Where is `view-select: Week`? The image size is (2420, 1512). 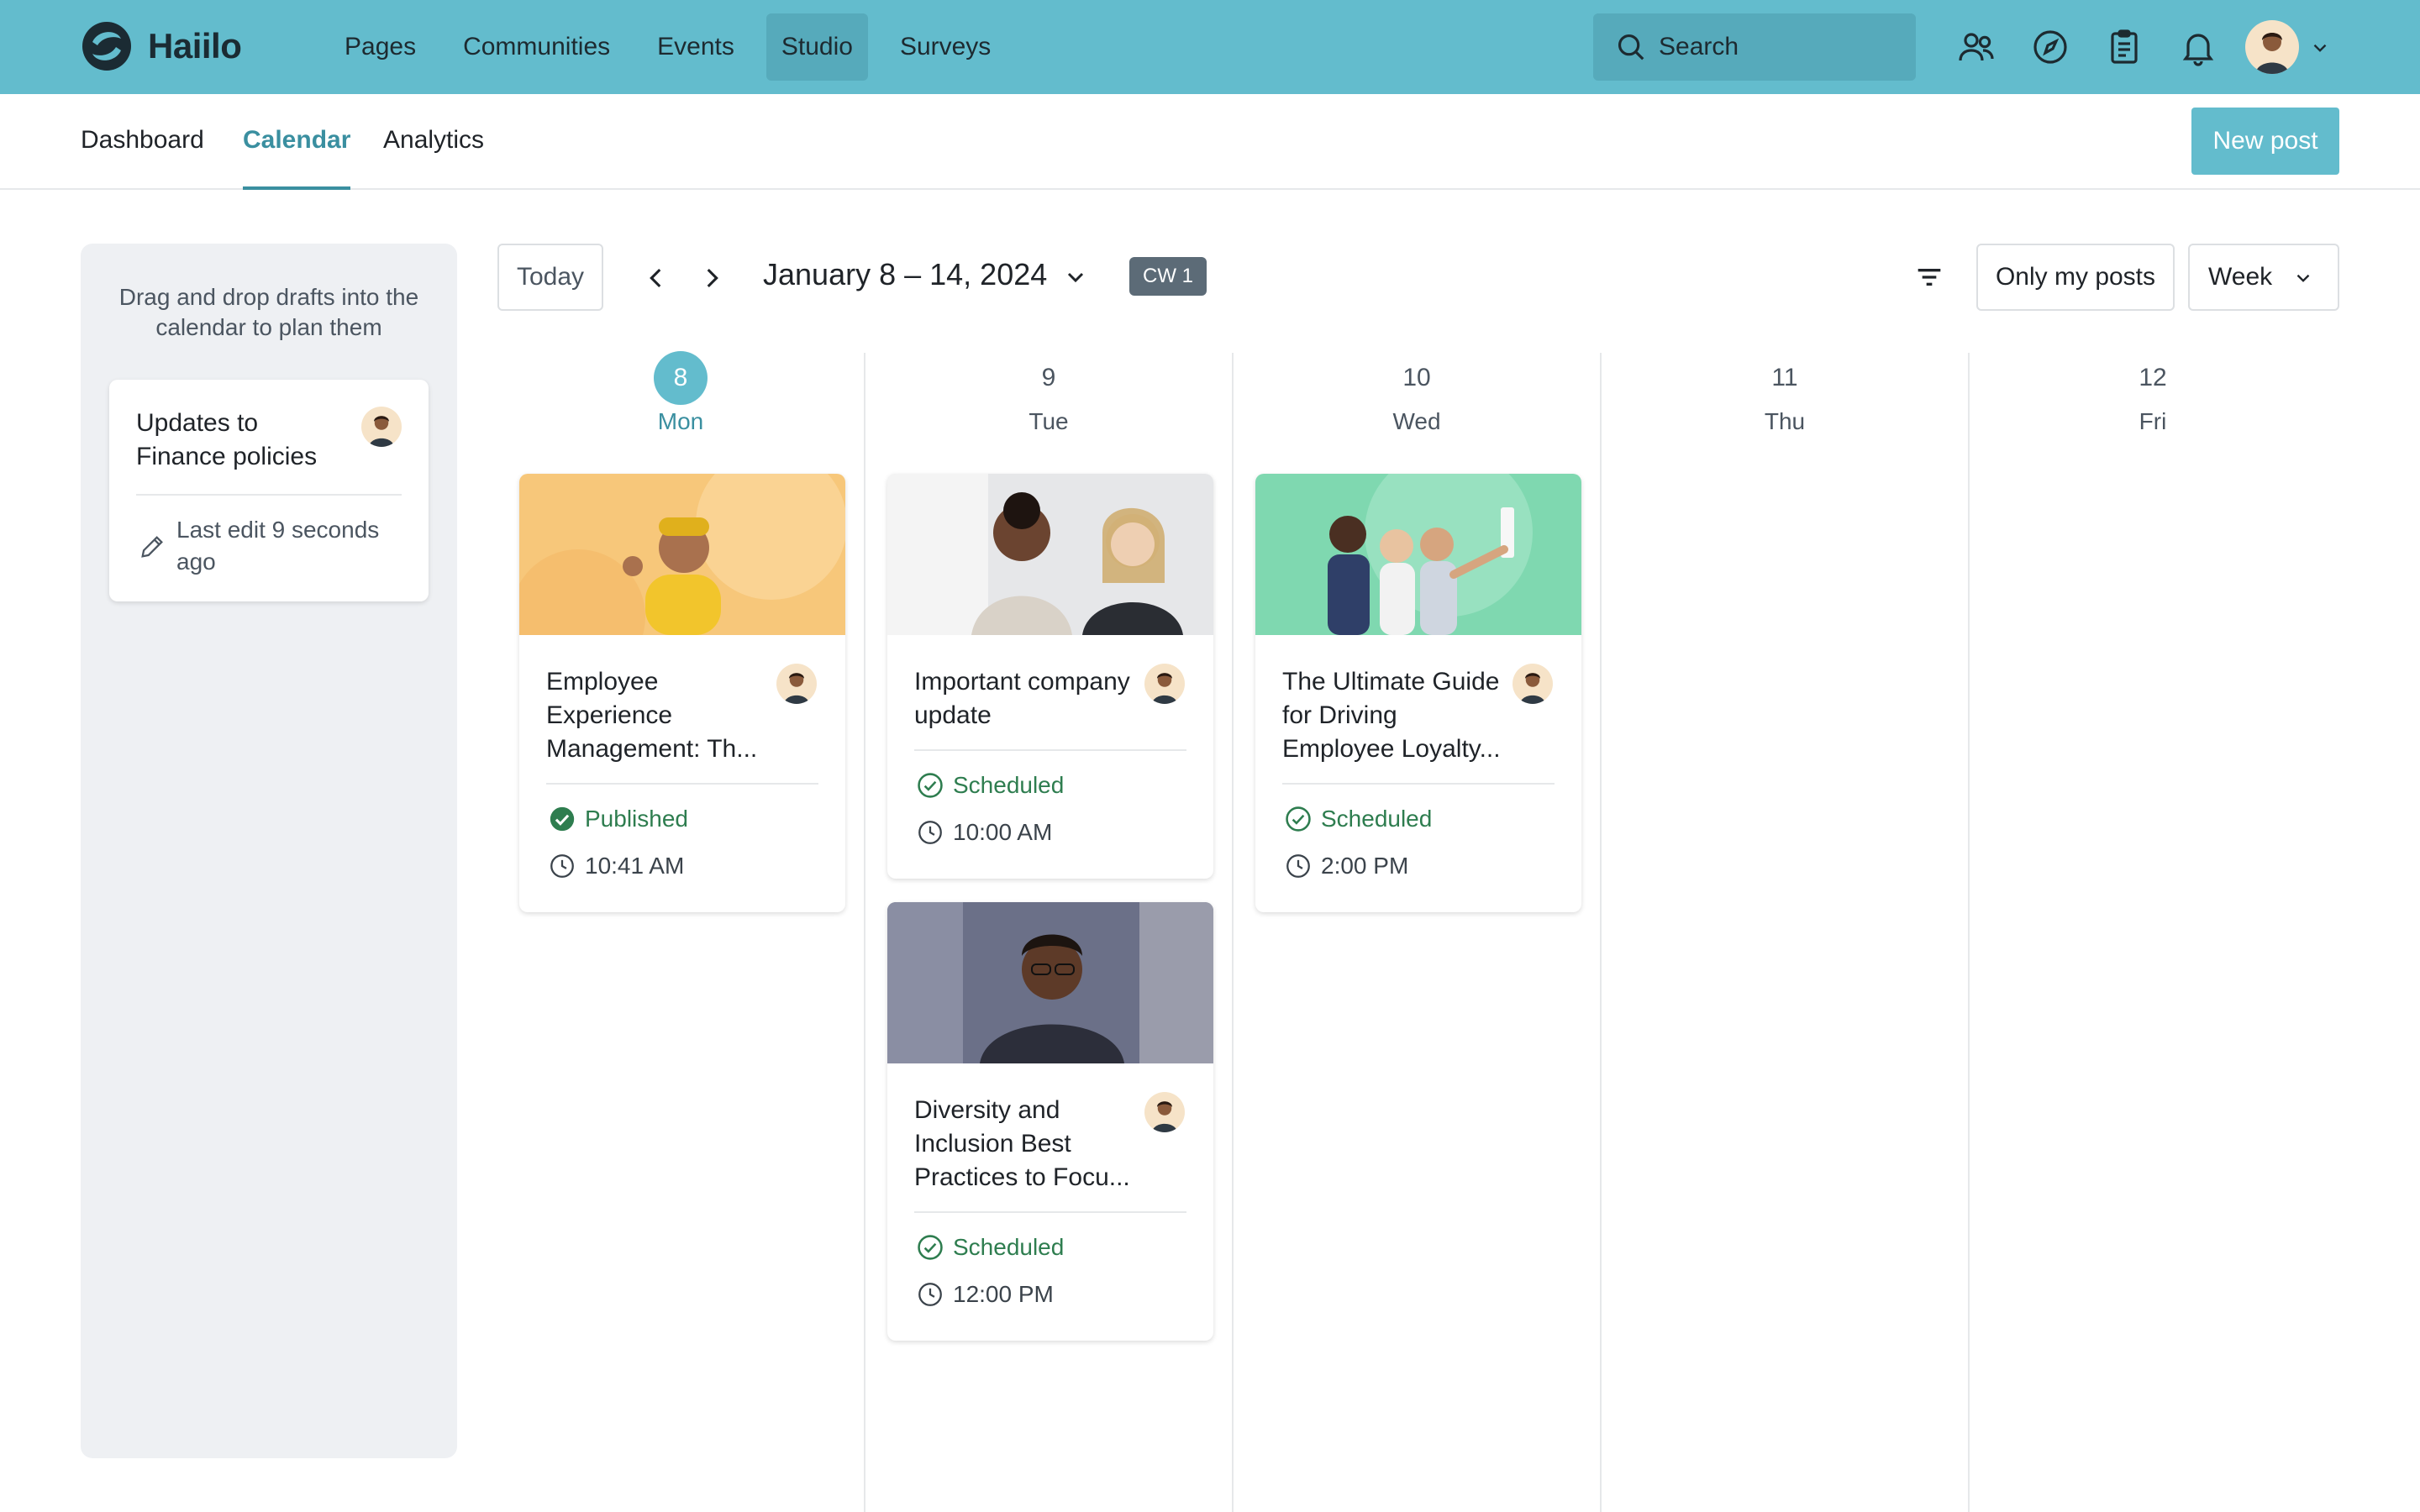 view-select: Week is located at coordinates (2264, 277).